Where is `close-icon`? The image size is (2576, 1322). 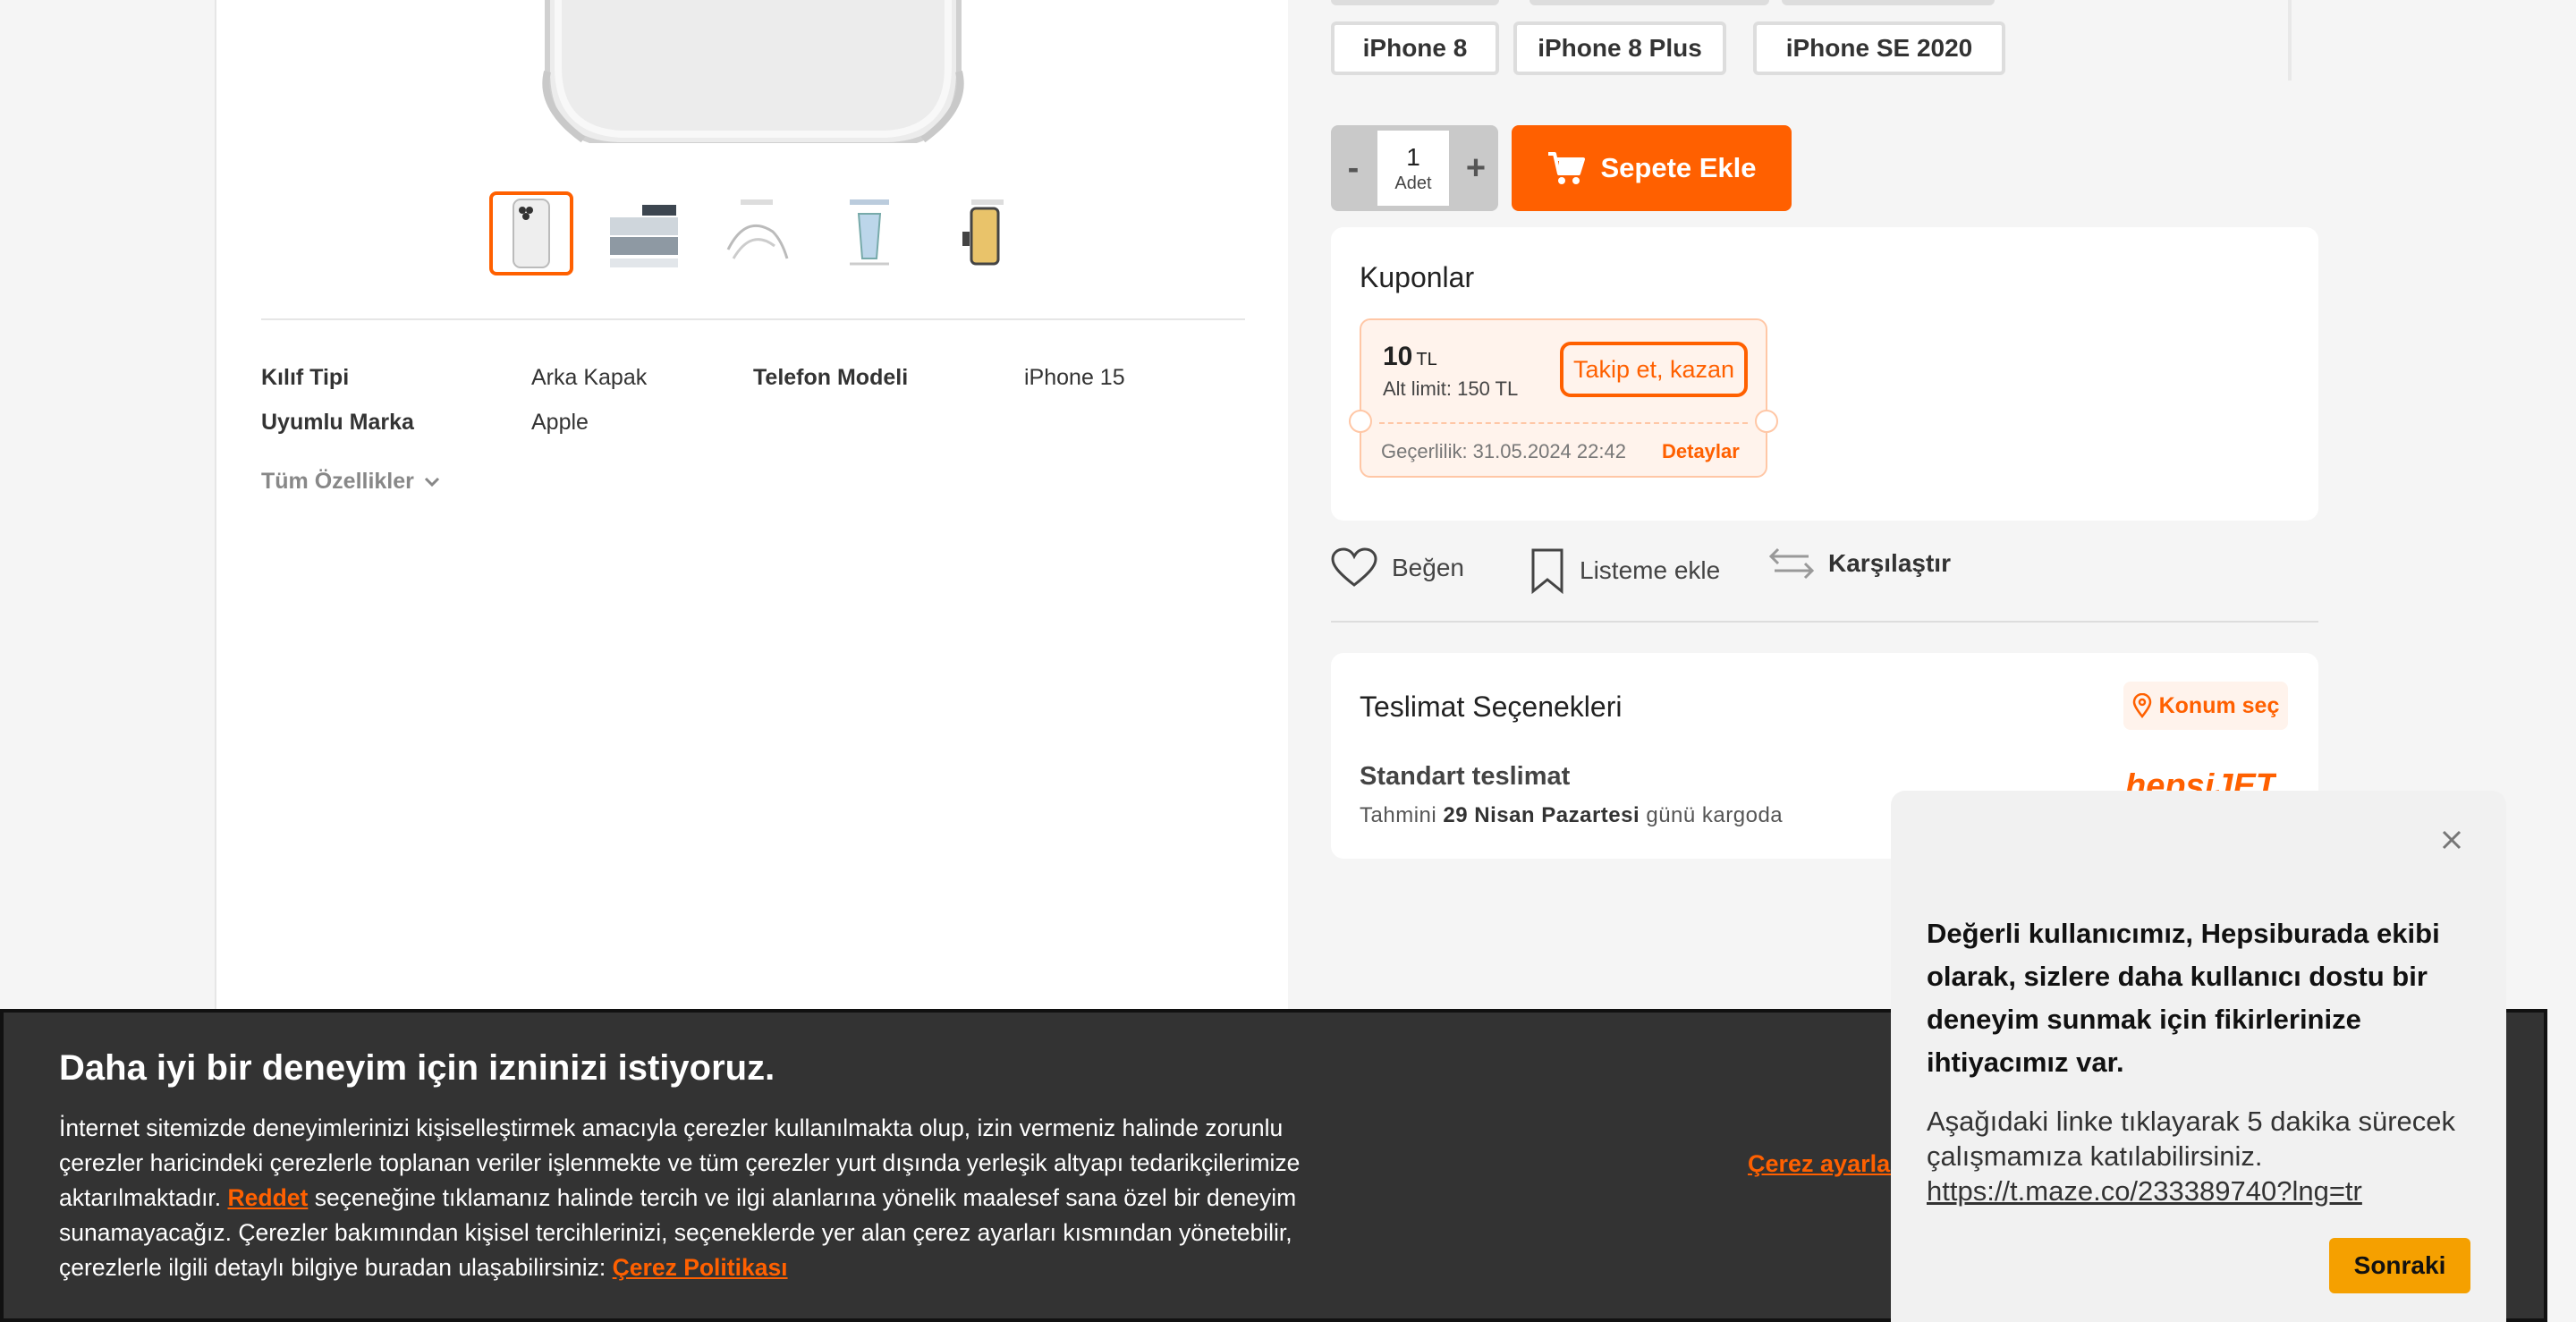 close-icon is located at coordinates (2451, 839).